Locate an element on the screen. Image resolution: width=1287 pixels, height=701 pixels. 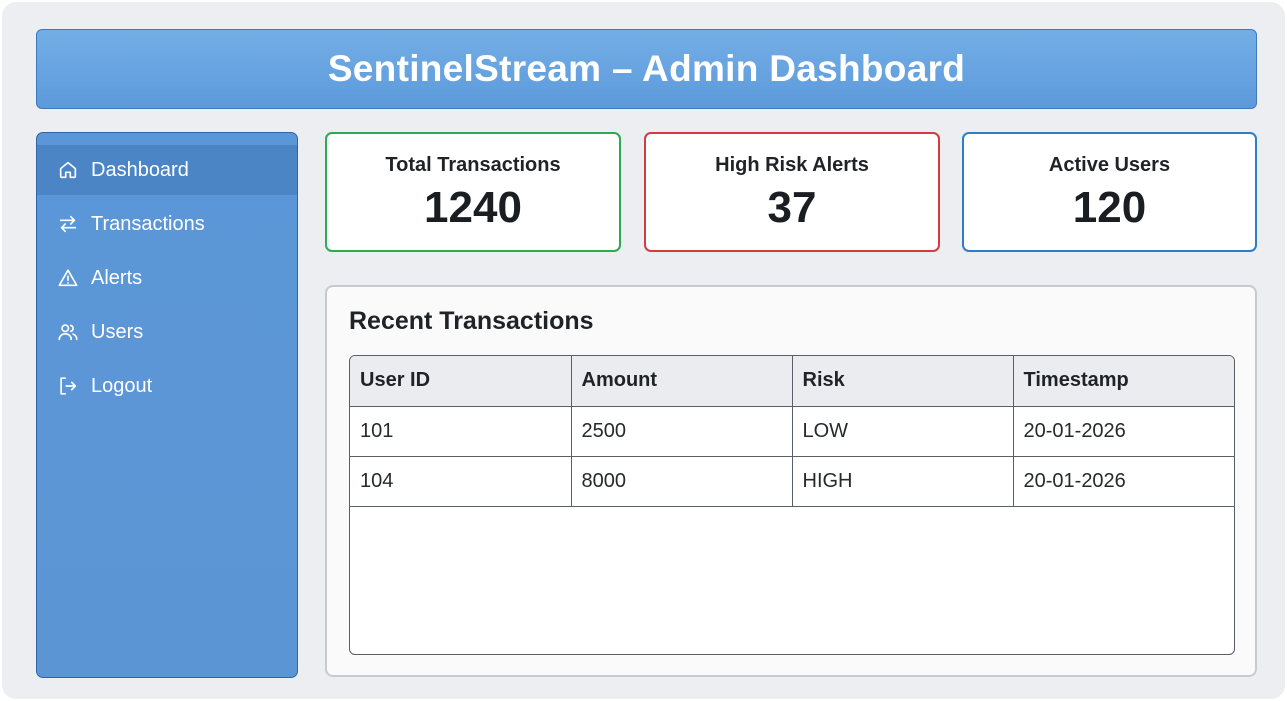
sidebar-item-label: Transactions is located at coordinates (148, 223).